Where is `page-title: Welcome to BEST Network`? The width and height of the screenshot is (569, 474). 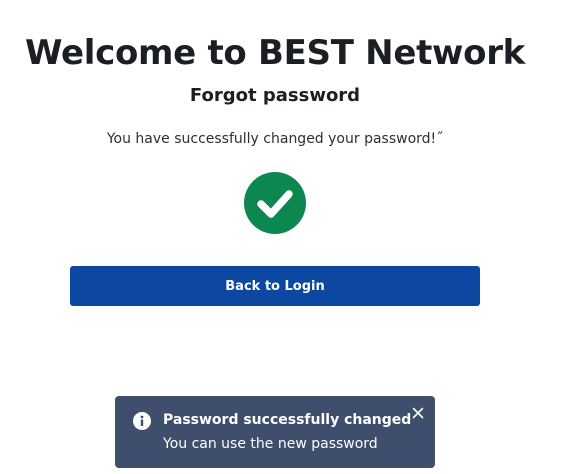
page-title: Welcome to BEST Network is located at coordinates (275, 53).